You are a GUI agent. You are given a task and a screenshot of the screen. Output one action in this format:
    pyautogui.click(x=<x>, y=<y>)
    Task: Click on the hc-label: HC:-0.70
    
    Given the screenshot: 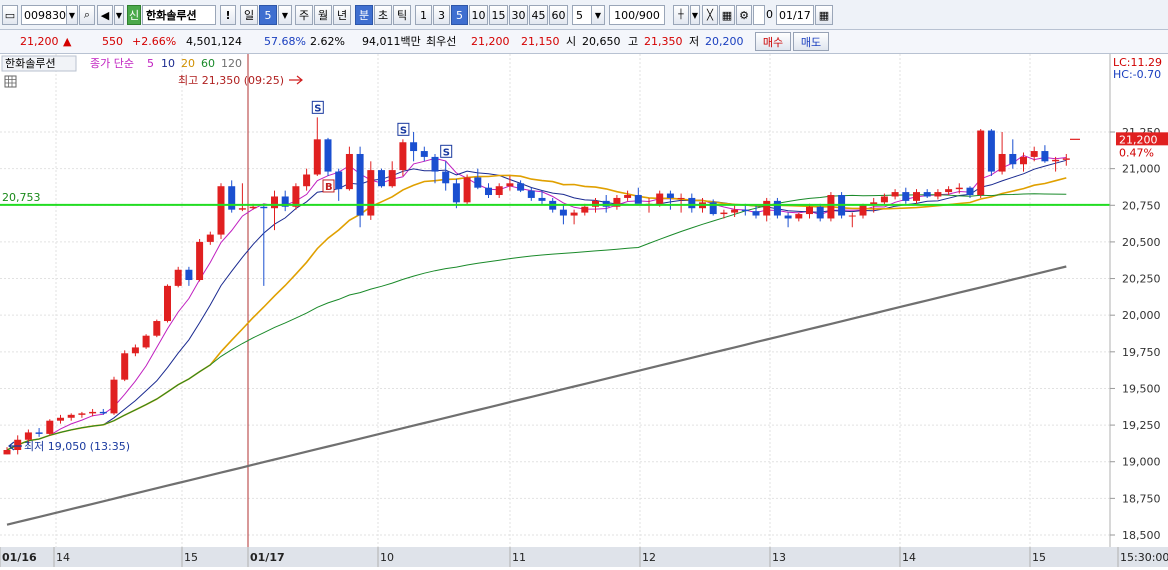 What is the action you would take?
    pyautogui.click(x=1137, y=74)
    